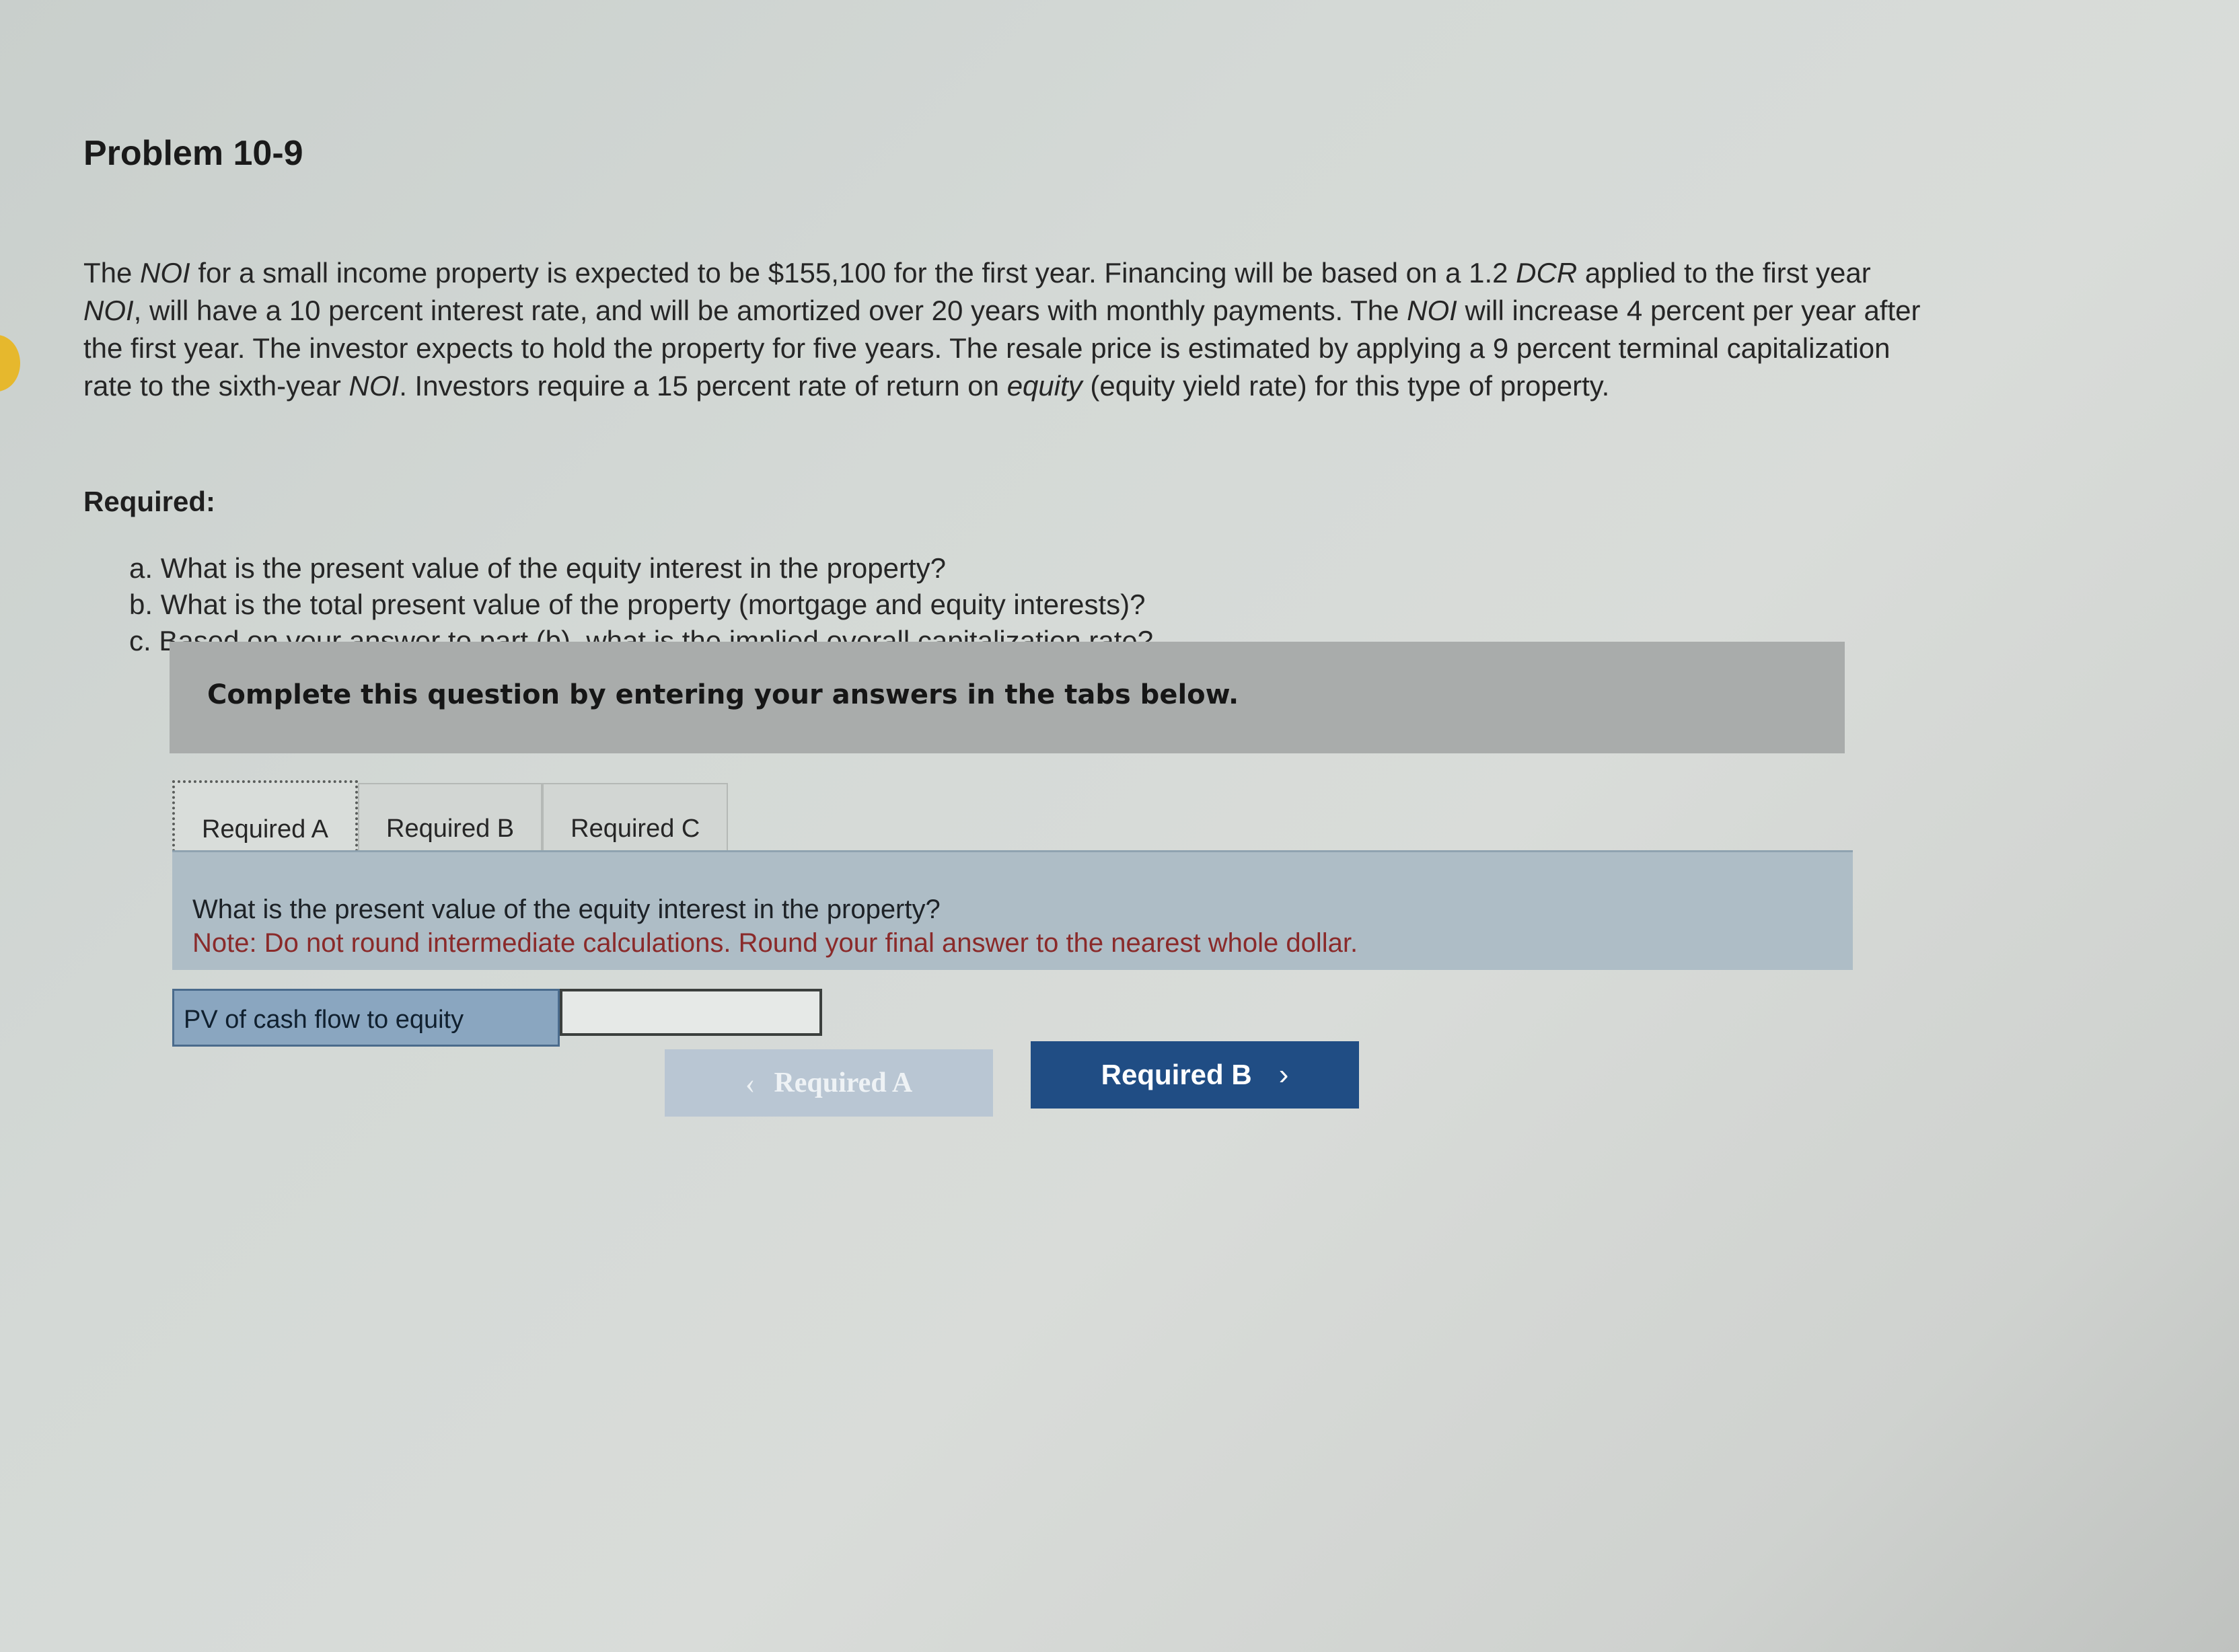 The height and width of the screenshot is (1652, 2239). What do you see at coordinates (1176, 1074) in the screenshot?
I see `next-button-label: Required B` at bounding box center [1176, 1074].